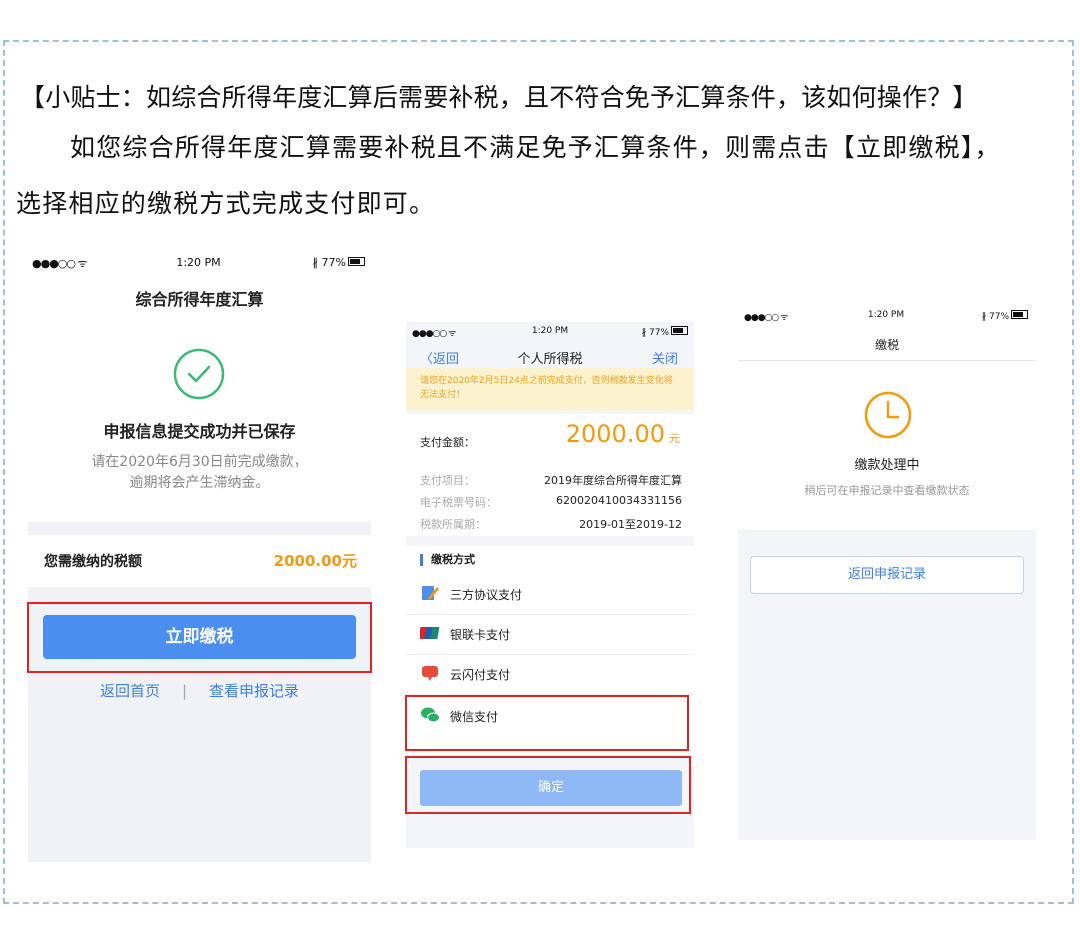 The width and height of the screenshot is (1080, 939). I want to click on success-note: 请在2020年6月30日前完成缴款， 逾期将会产生滞纳金。, so click(199, 472).